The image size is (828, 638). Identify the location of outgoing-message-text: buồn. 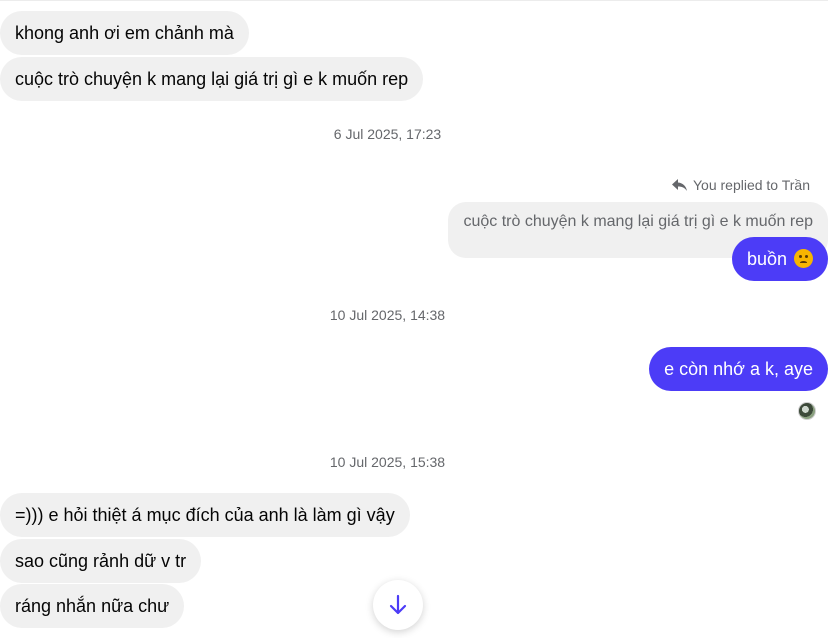
(766, 259).